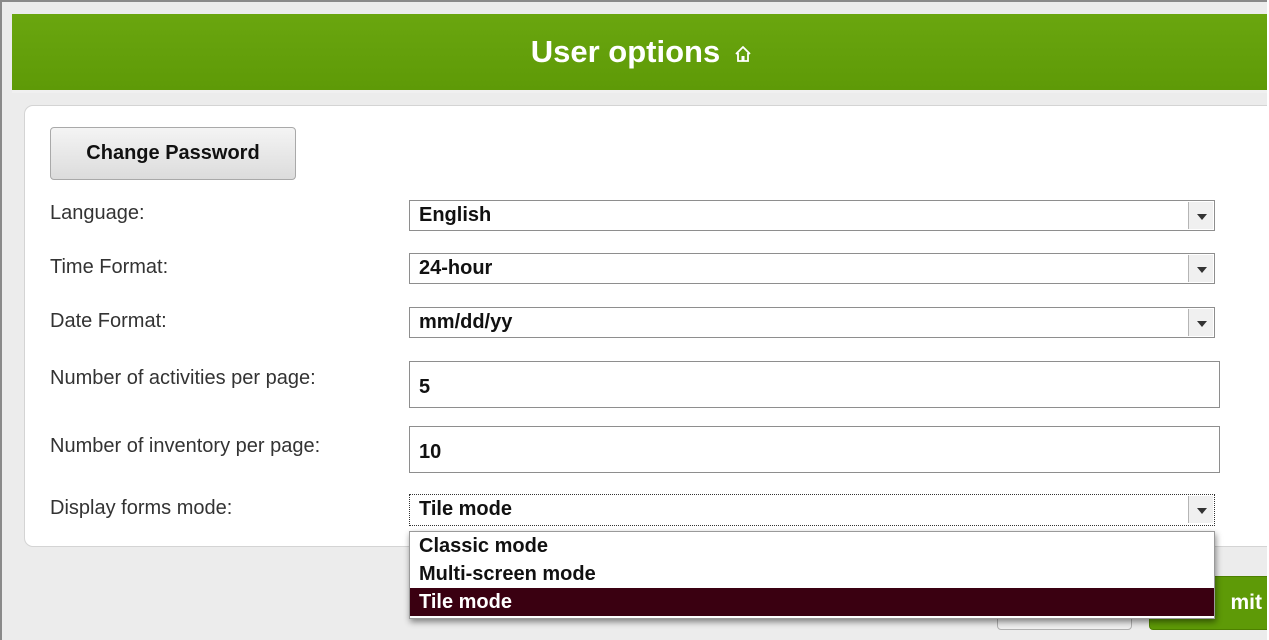  I want to click on home-icon, so click(743, 54).